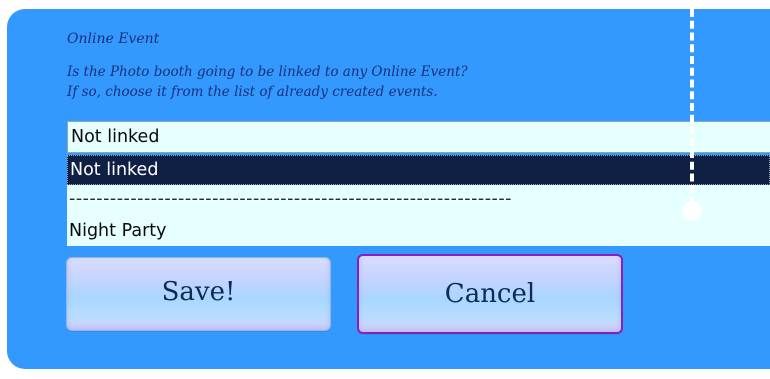 This screenshot has width=770, height=379. Describe the element at coordinates (490, 294) in the screenshot. I see `cancel-button: Cancel` at that location.